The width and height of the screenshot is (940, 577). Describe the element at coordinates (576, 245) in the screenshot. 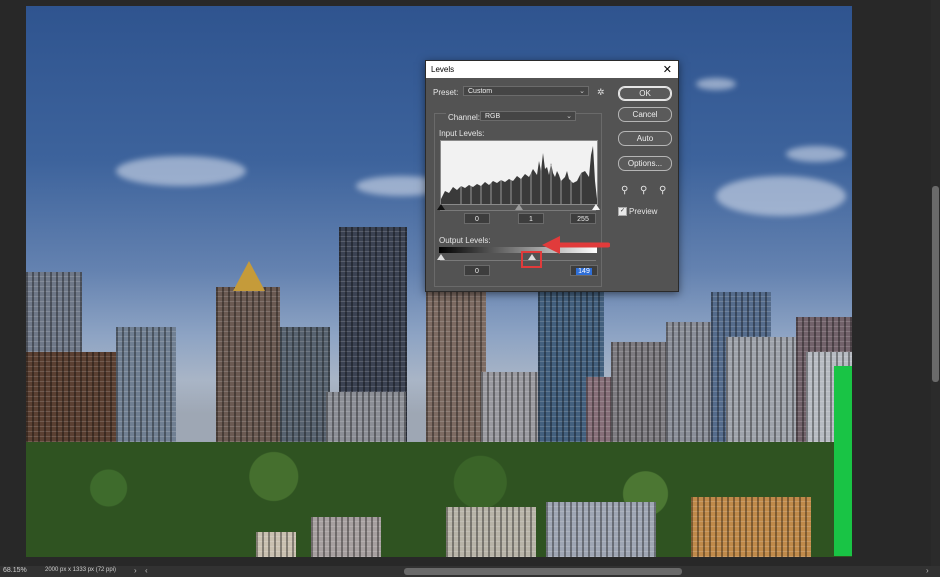

I see `annotation-arrow-icon` at that location.